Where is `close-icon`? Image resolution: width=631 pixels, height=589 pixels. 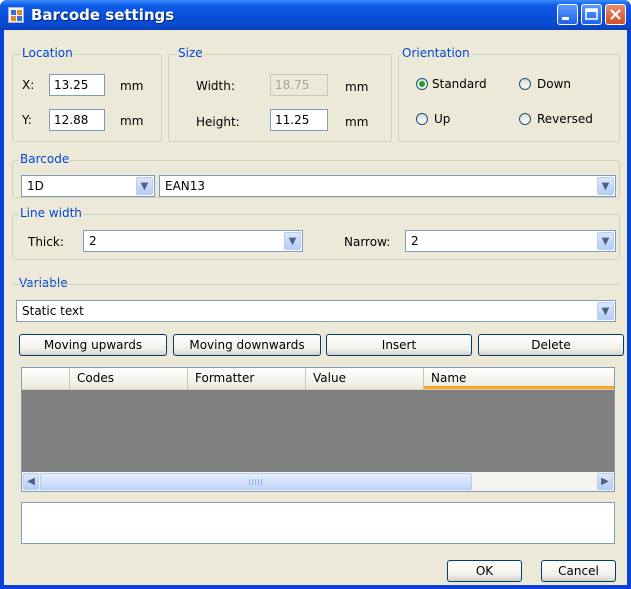
close-icon is located at coordinates (615, 14).